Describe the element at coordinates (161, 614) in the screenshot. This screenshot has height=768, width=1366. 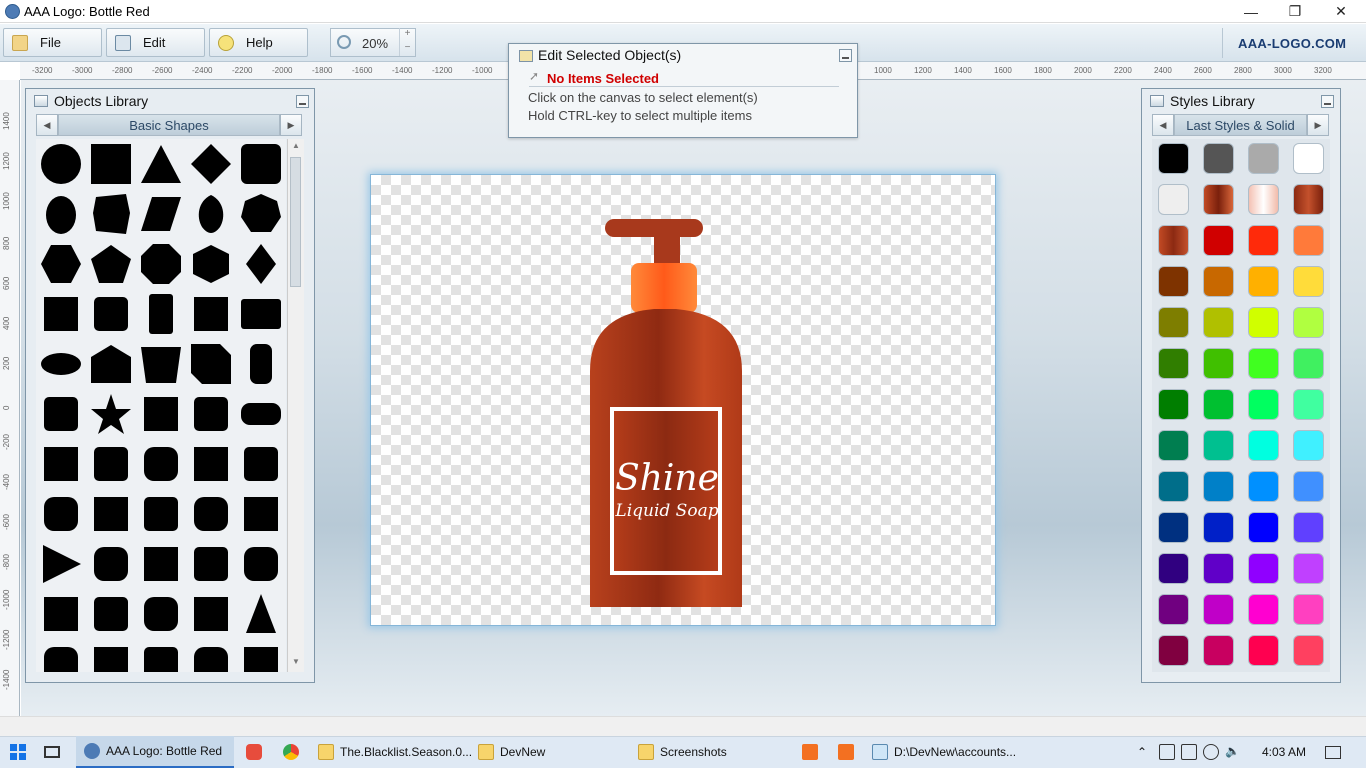
I see `shape-flower` at that location.